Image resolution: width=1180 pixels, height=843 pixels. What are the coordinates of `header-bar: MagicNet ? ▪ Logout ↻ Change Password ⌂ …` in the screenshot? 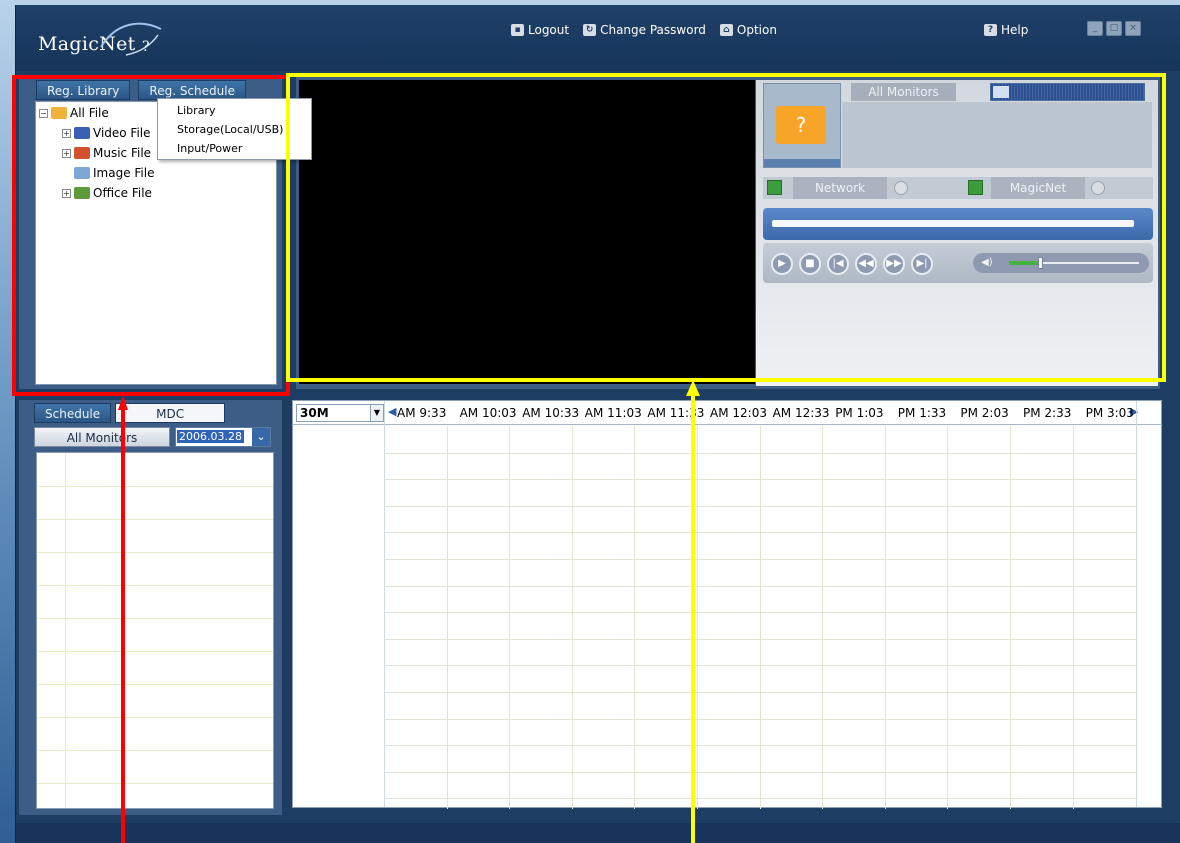 It's located at (598, 38).